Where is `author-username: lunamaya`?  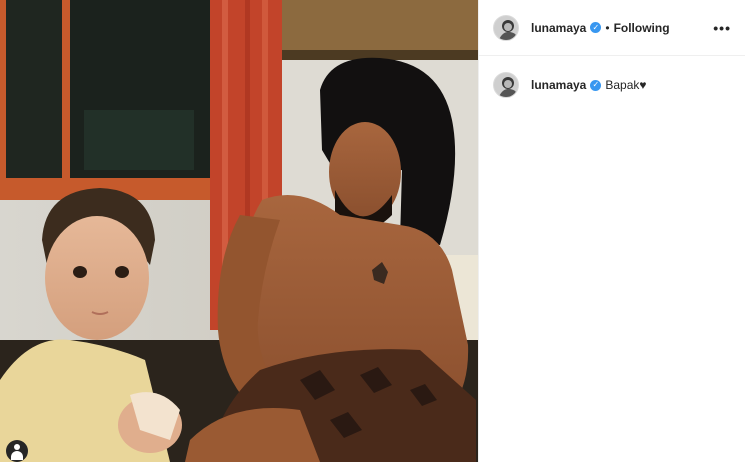
author-username: lunamaya is located at coordinates (558, 28).